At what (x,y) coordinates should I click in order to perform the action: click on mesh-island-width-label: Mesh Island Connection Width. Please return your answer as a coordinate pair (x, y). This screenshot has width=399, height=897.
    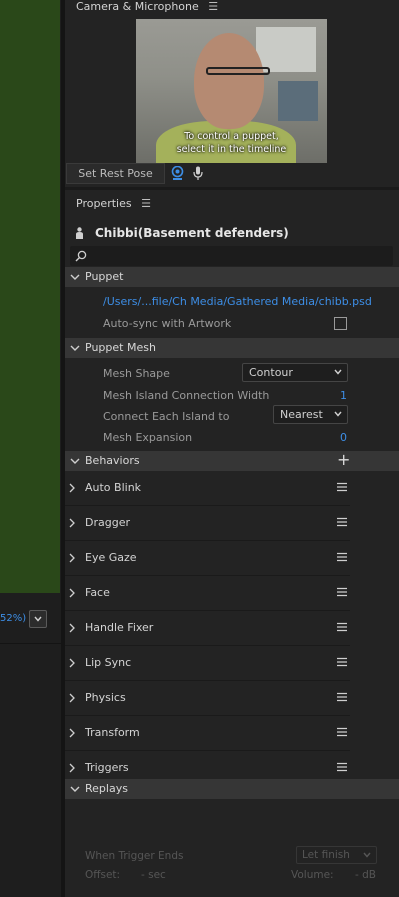
    Looking at the image, I should click on (186, 395).